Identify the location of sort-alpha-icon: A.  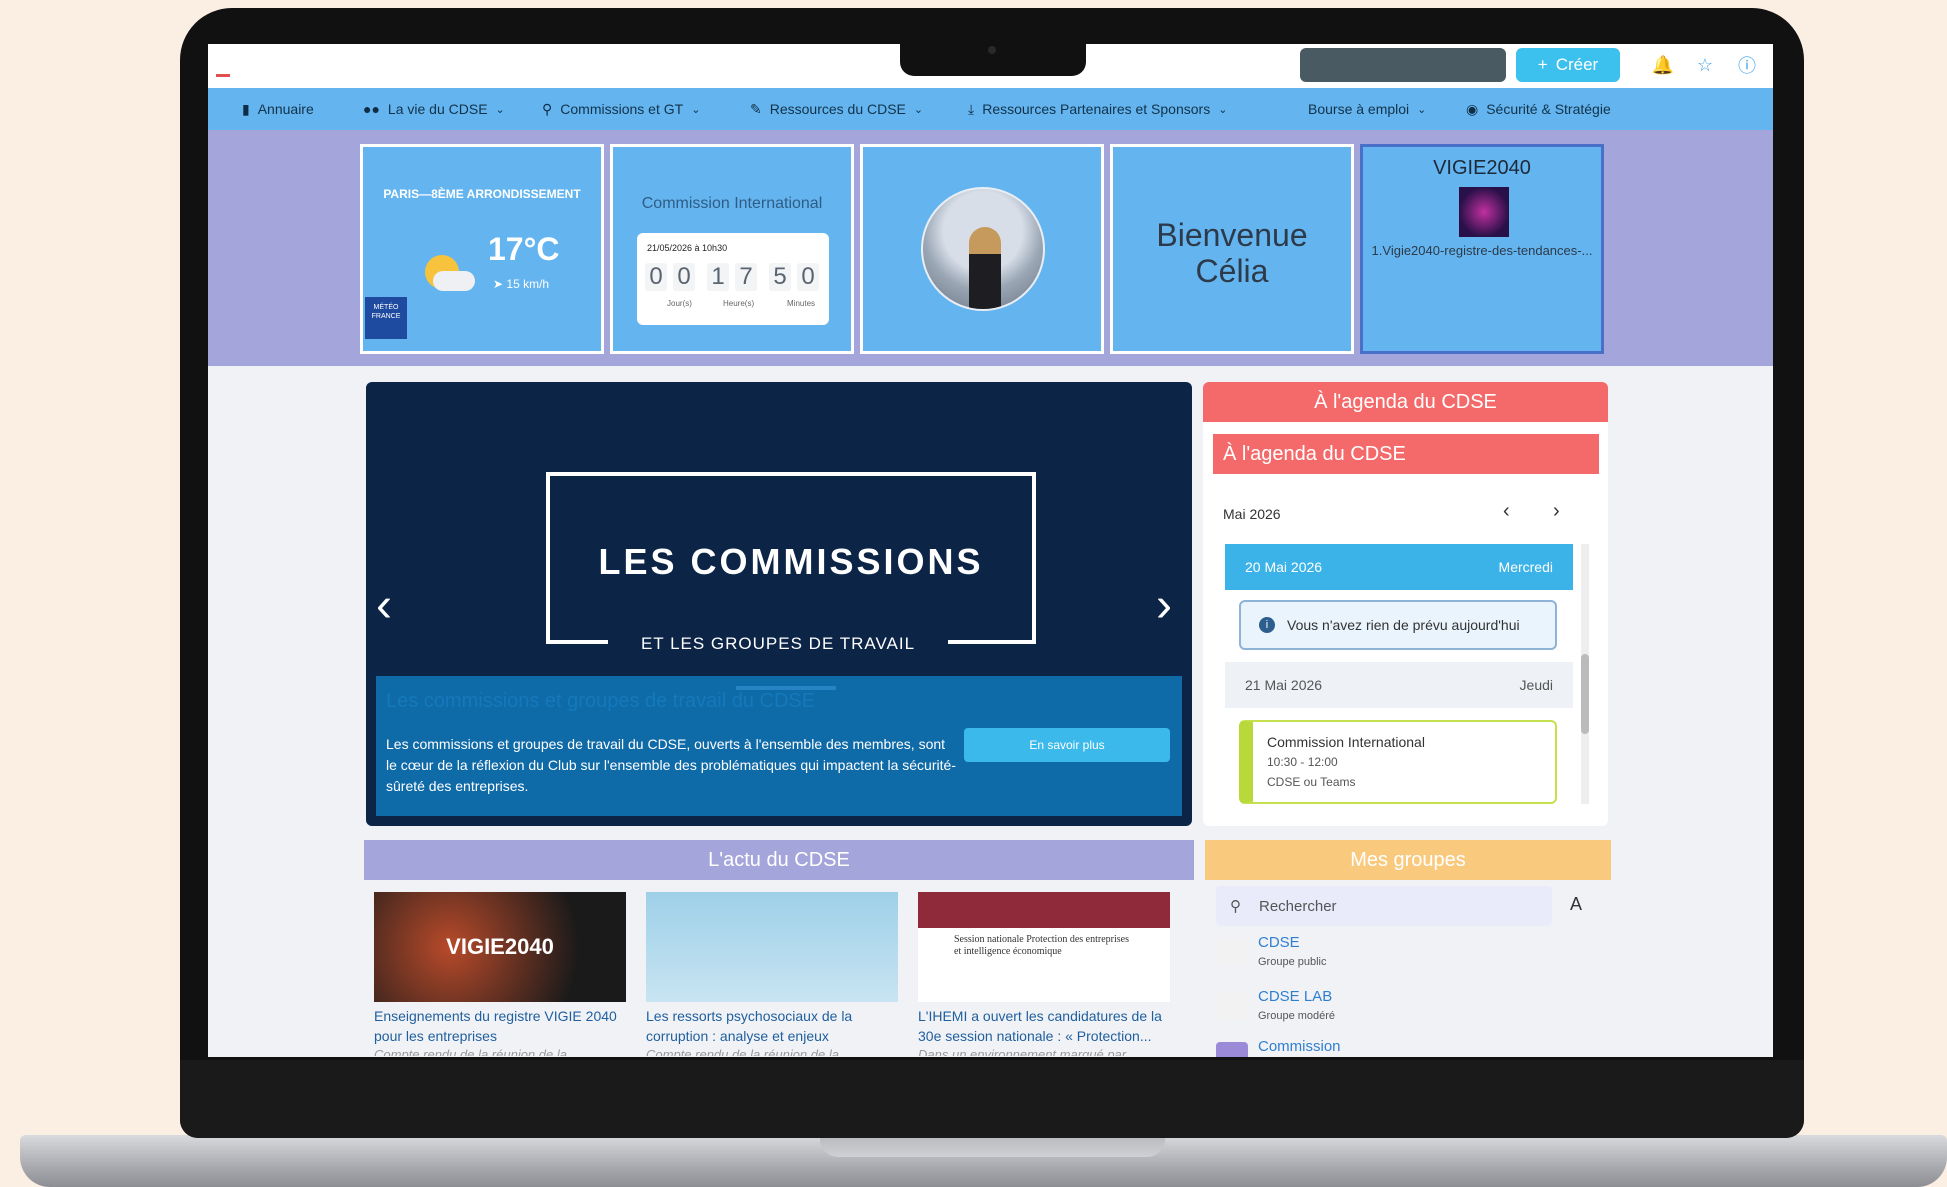
(1576, 904).